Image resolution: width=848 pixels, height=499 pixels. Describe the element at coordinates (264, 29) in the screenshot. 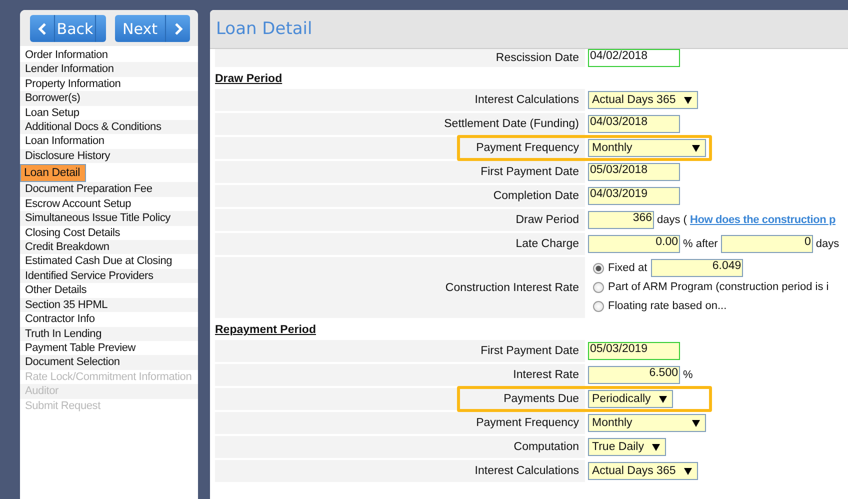

I see `panel-title: Loan Detail` at that location.